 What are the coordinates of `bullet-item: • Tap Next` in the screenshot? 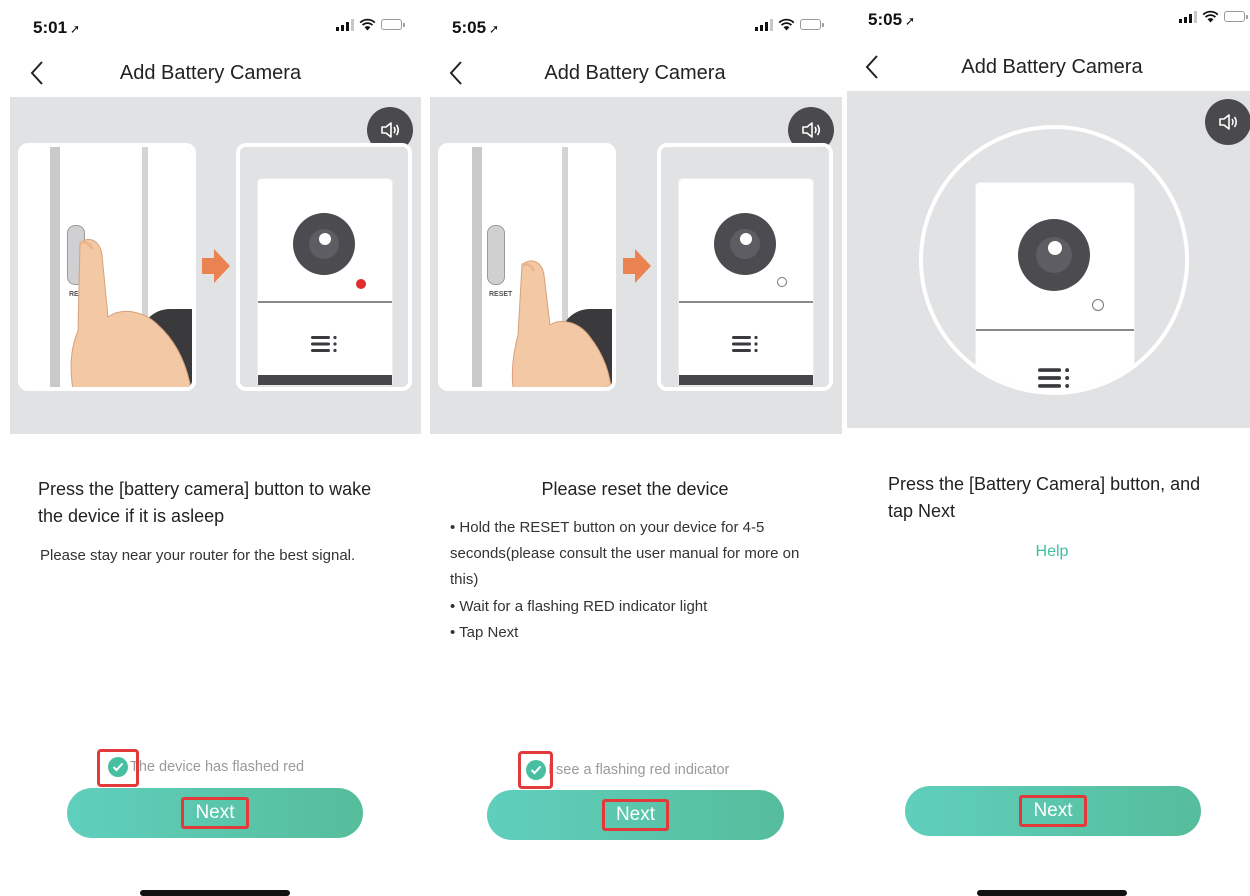 It's located at (484, 632).